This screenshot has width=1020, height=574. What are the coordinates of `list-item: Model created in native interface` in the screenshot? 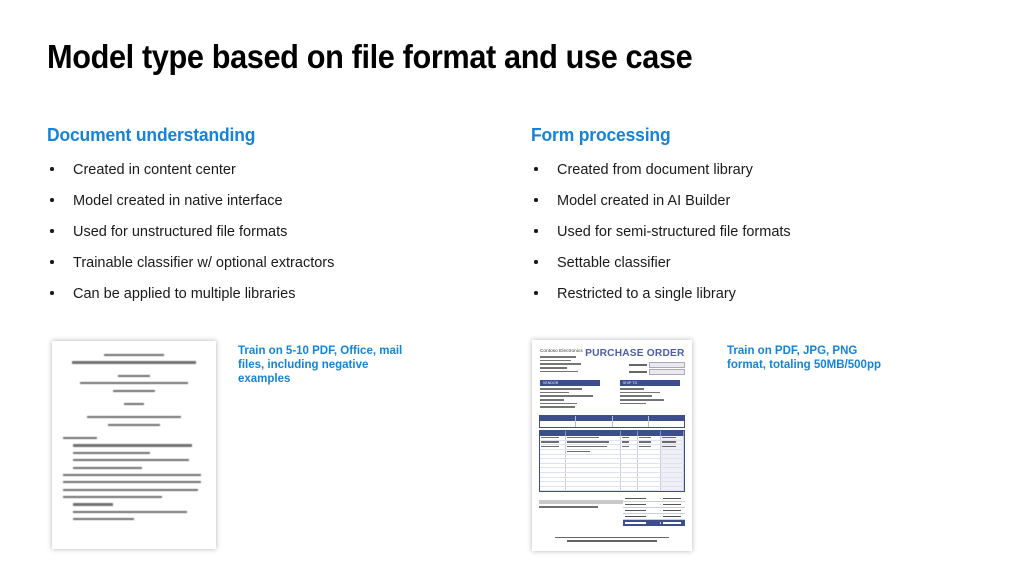 It's located at (262, 206).